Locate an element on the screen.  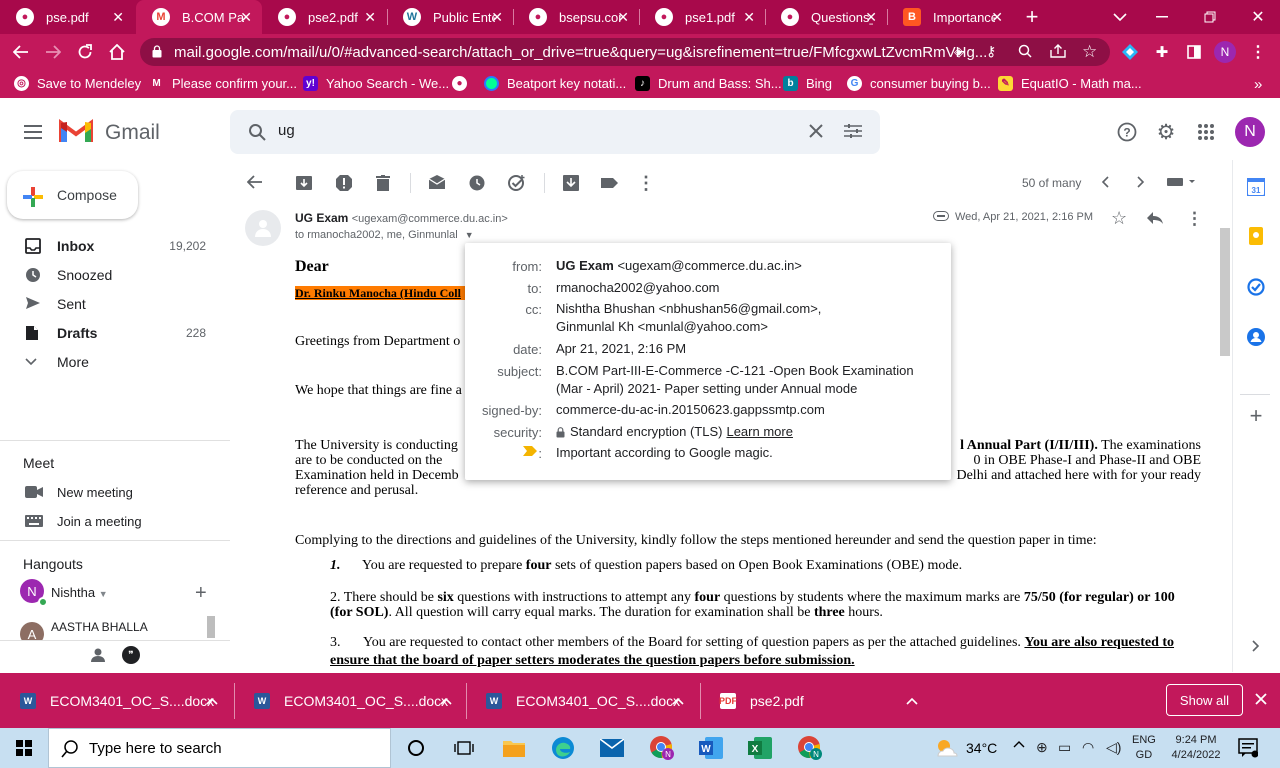
mail-app-icon is located at coordinates (612, 748).